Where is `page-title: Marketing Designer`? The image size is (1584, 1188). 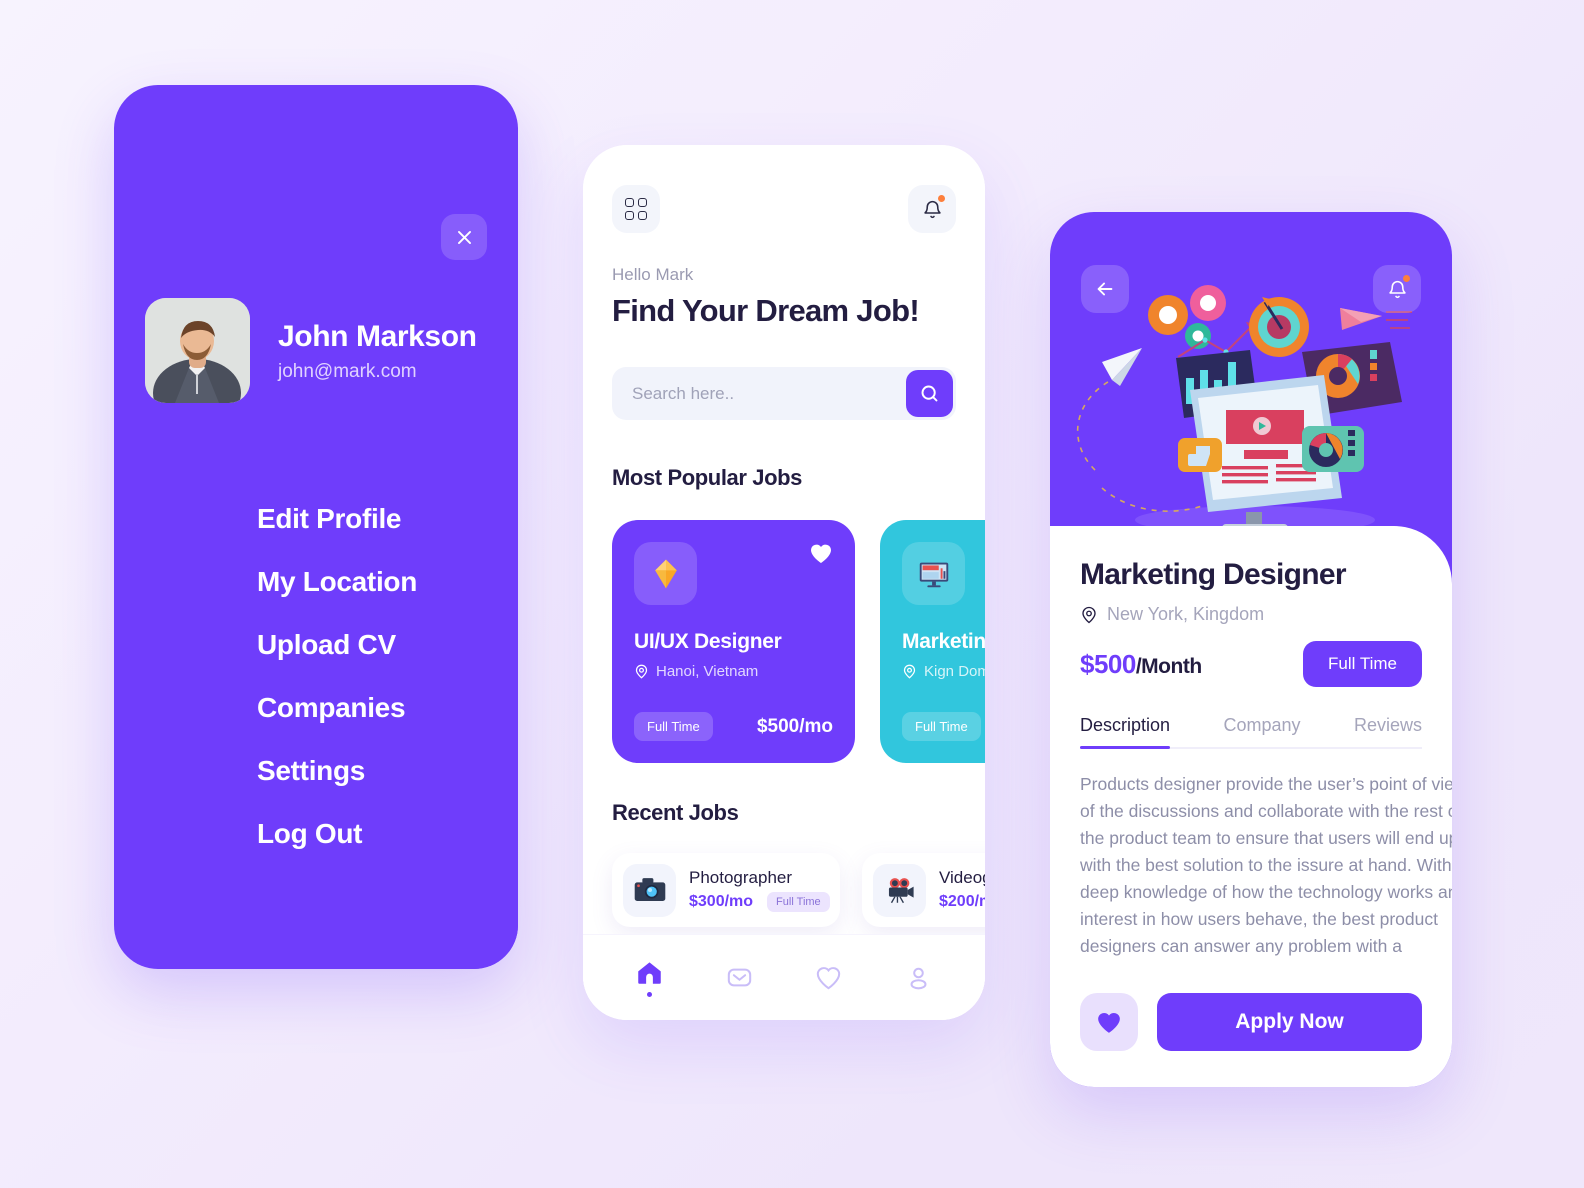
page-title: Marketing Designer is located at coordinates (1213, 574).